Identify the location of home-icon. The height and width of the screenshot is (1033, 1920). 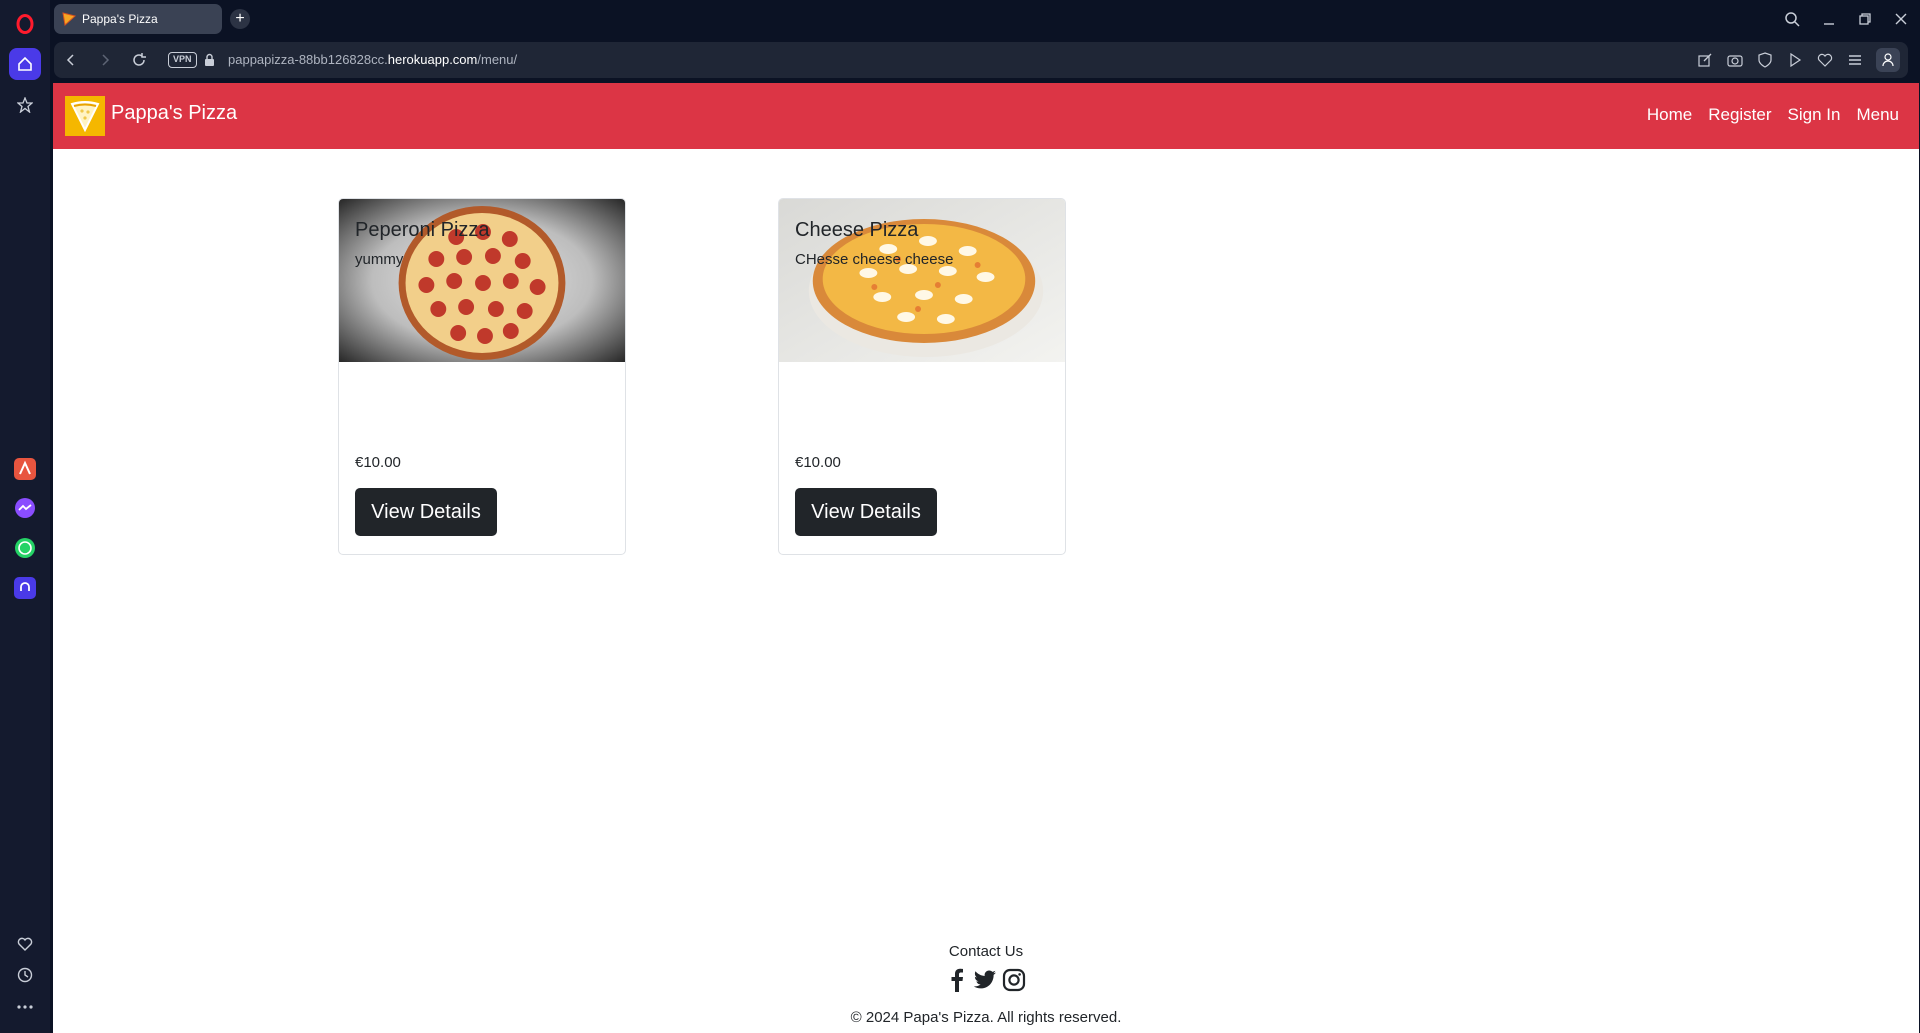
(25, 64).